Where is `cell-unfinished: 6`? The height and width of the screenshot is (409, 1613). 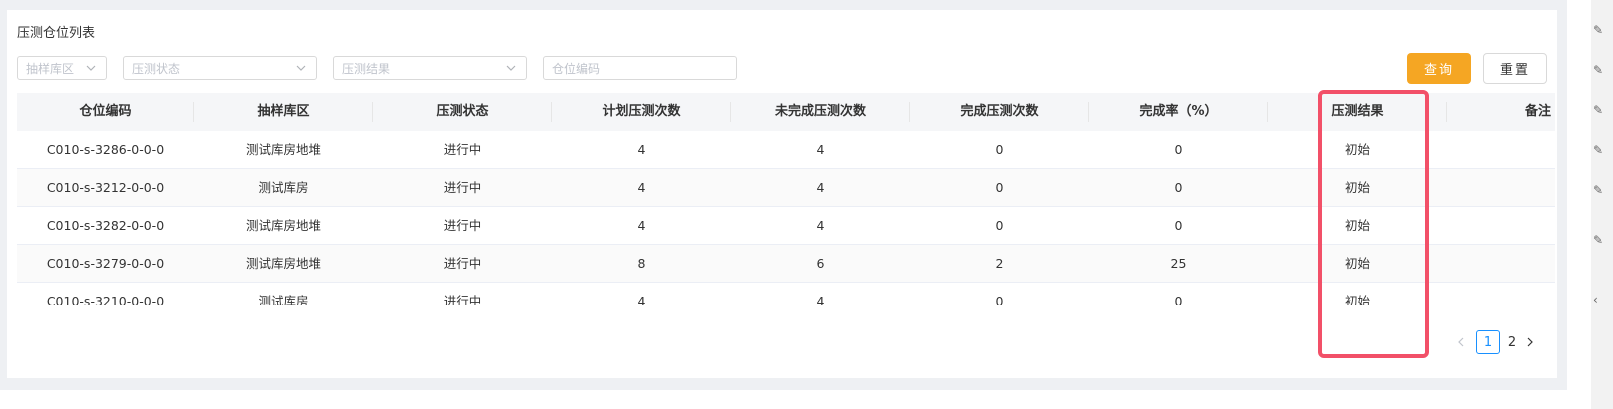
cell-unfinished: 6 is located at coordinates (820, 263).